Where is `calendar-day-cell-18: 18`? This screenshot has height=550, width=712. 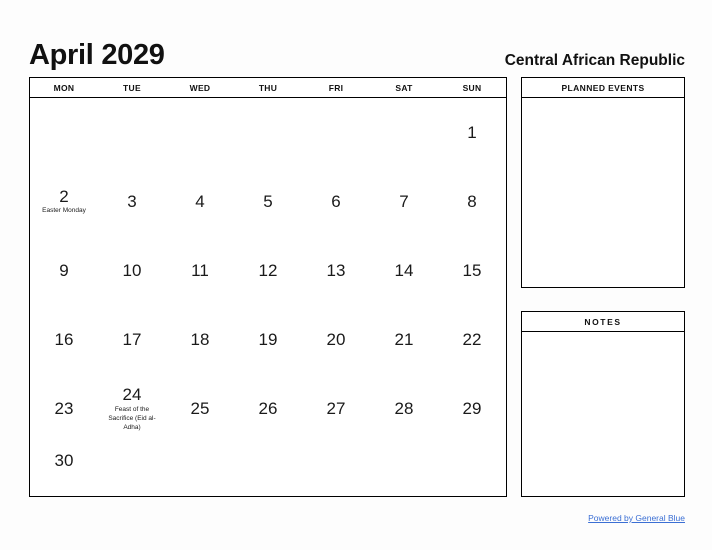
calendar-day-cell-18: 18 is located at coordinates (200, 340).